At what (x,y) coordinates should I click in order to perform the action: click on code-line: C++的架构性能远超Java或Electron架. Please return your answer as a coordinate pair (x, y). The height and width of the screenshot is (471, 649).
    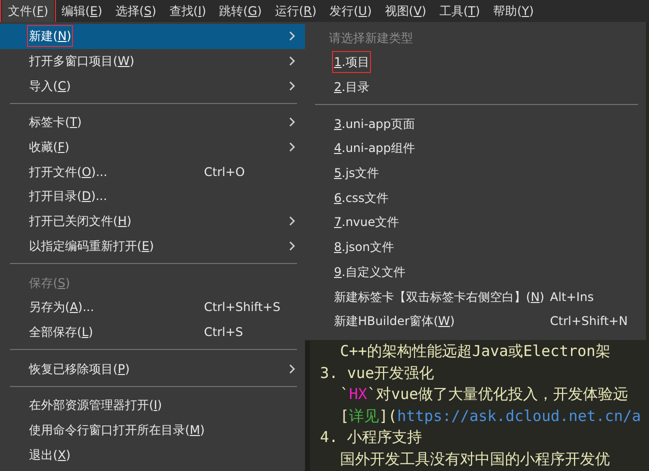
    Looking at the image, I should click on (475, 351).